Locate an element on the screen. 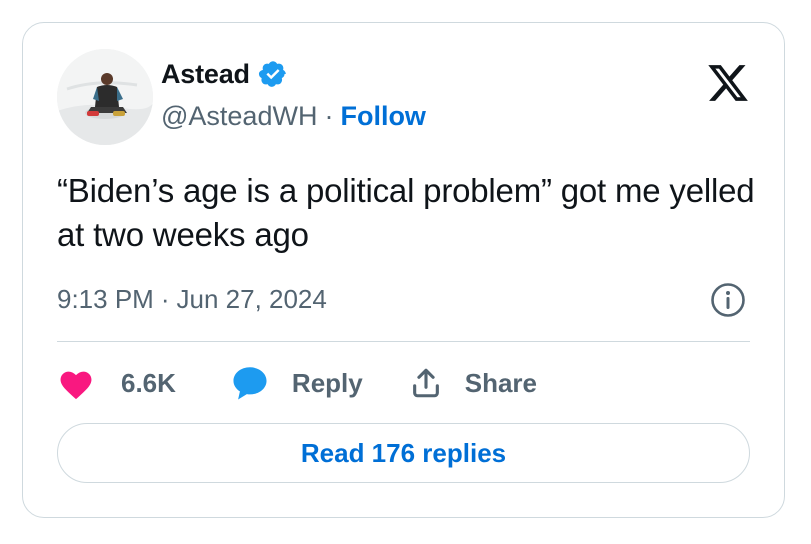  avatar-photo-icon is located at coordinates (105, 97).